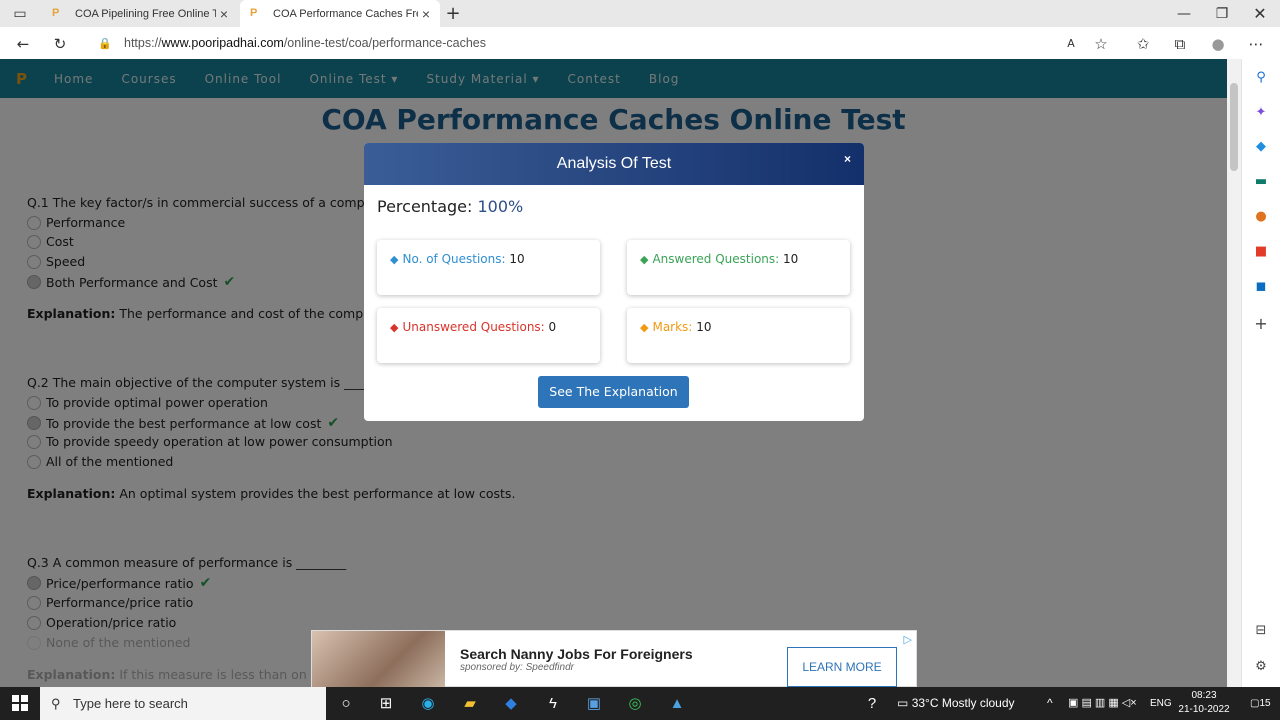 This screenshot has height=720, width=1280. Describe the element at coordinates (517, 667) in the screenshot. I see `ad-sponsor: sponsored by: Speedfindr` at that location.